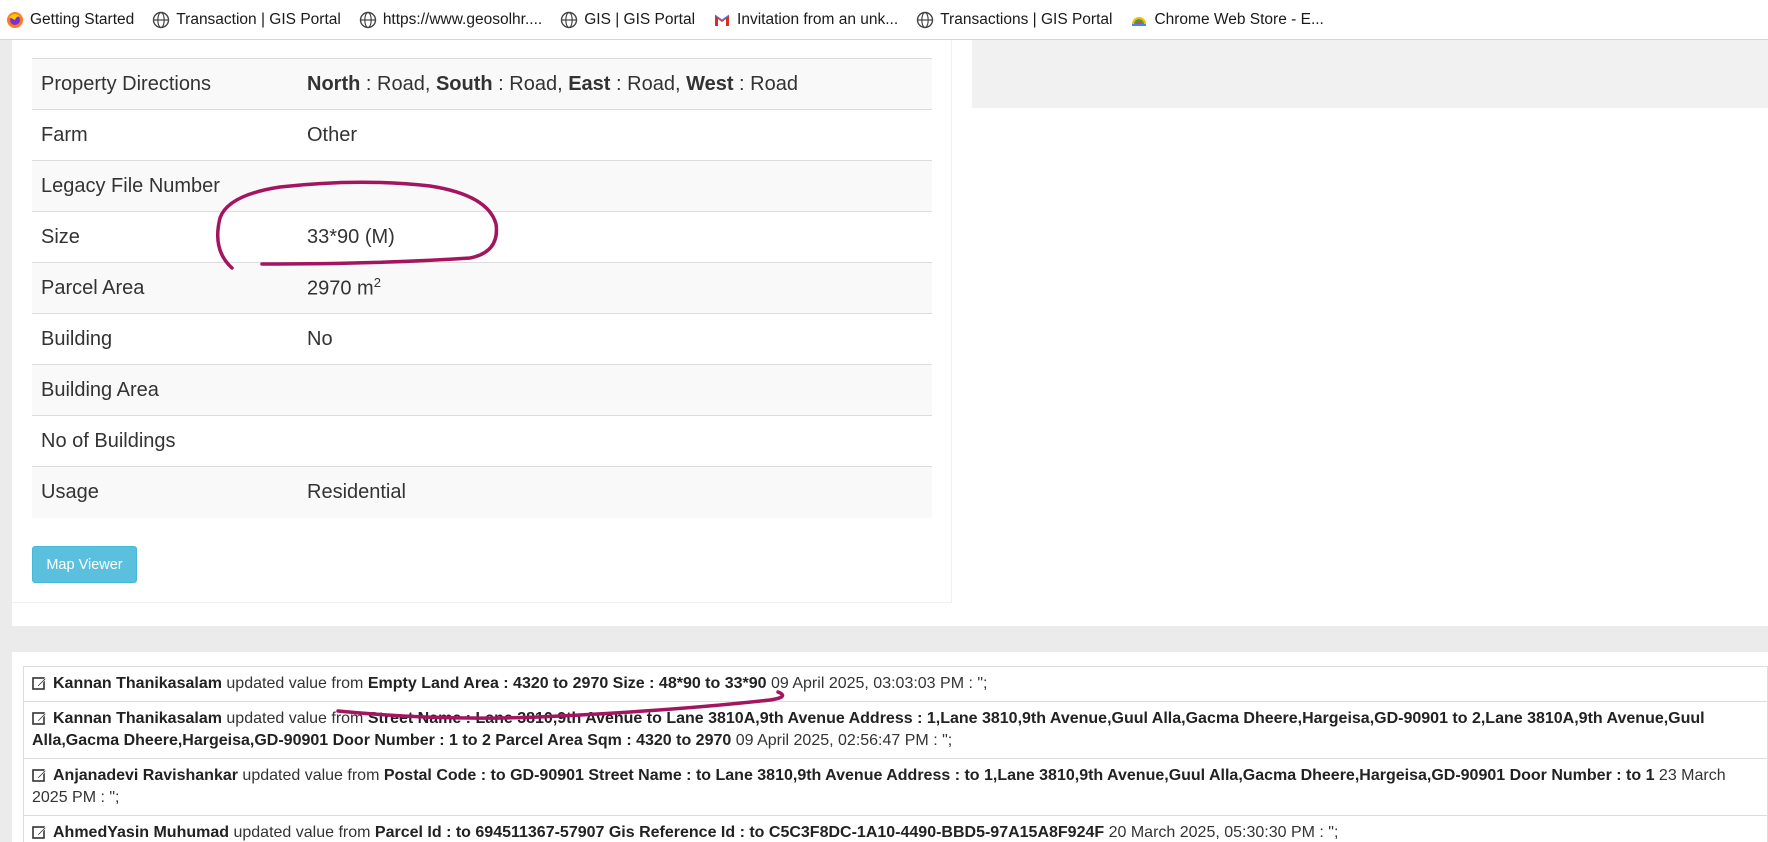 The height and width of the screenshot is (842, 1768). What do you see at coordinates (165, 237) in the screenshot?
I see `row-label: Size` at bounding box center [165, 237].